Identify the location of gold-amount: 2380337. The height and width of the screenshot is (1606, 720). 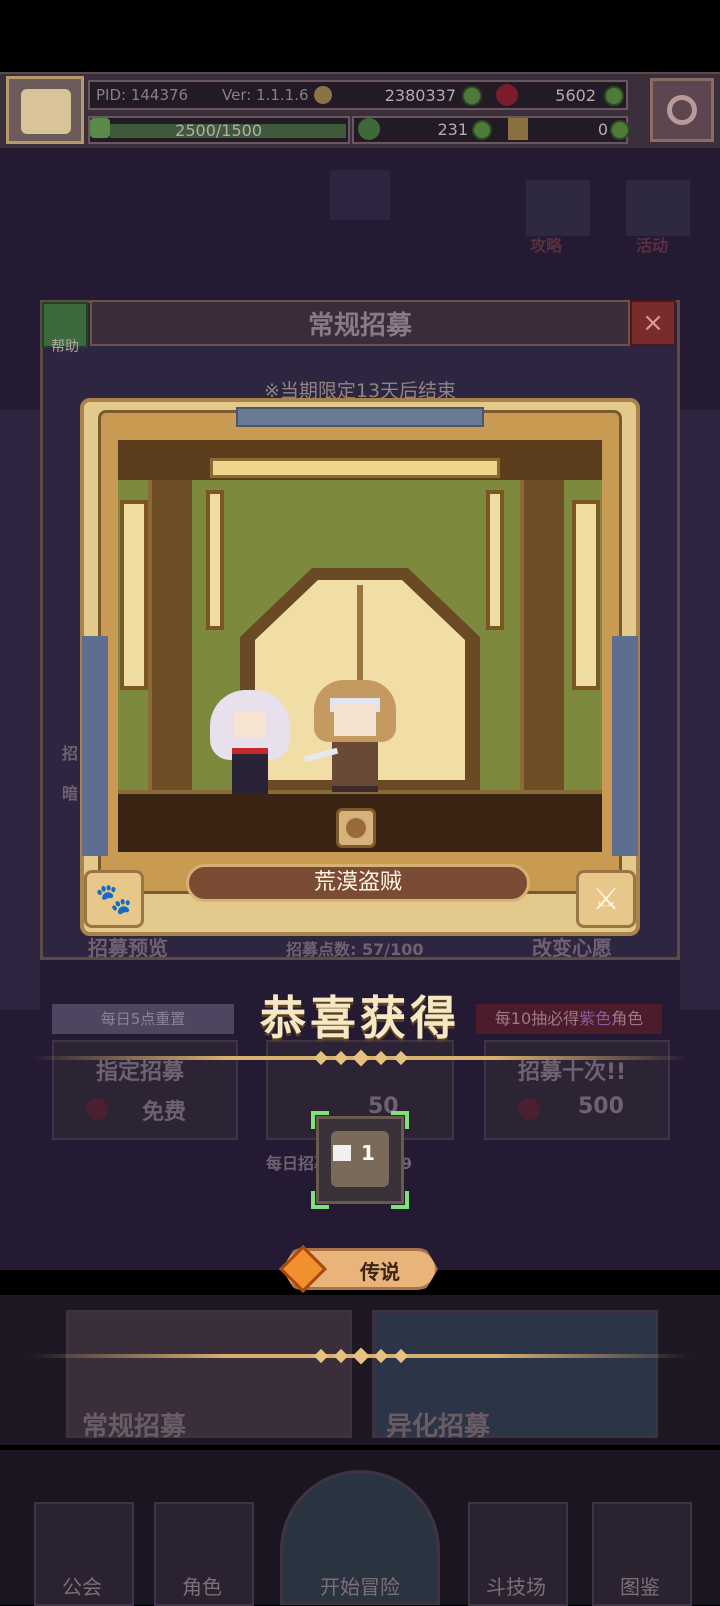
(420, 95).